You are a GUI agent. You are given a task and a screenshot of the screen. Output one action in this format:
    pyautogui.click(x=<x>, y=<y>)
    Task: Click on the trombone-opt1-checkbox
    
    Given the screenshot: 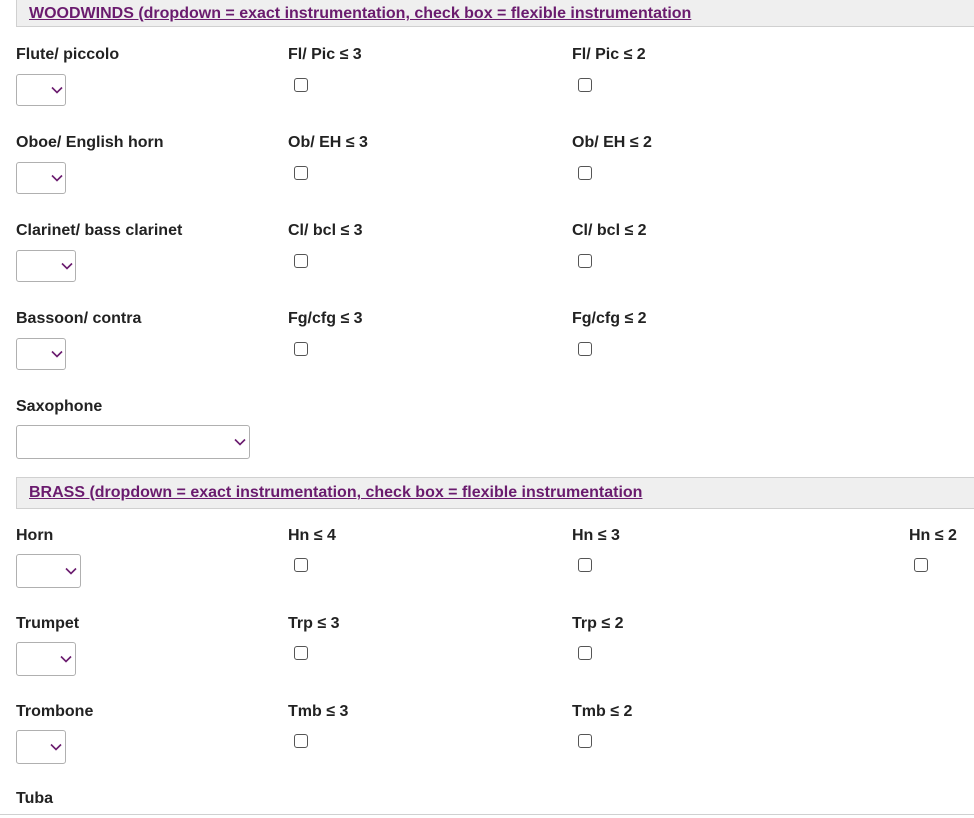 What is the action you would take?
    pyautogui.click(x=301, y=741)
    